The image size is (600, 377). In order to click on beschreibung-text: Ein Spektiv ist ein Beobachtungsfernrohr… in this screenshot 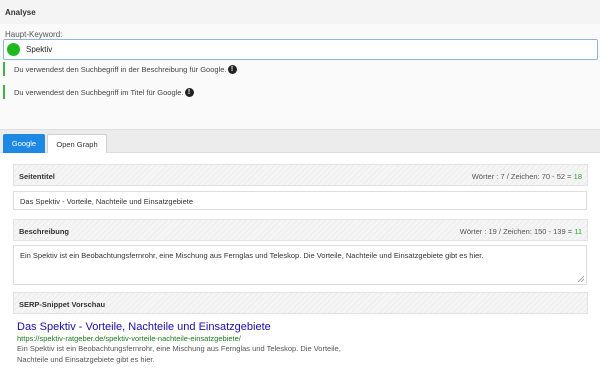, I will do `click(252, 255)`.